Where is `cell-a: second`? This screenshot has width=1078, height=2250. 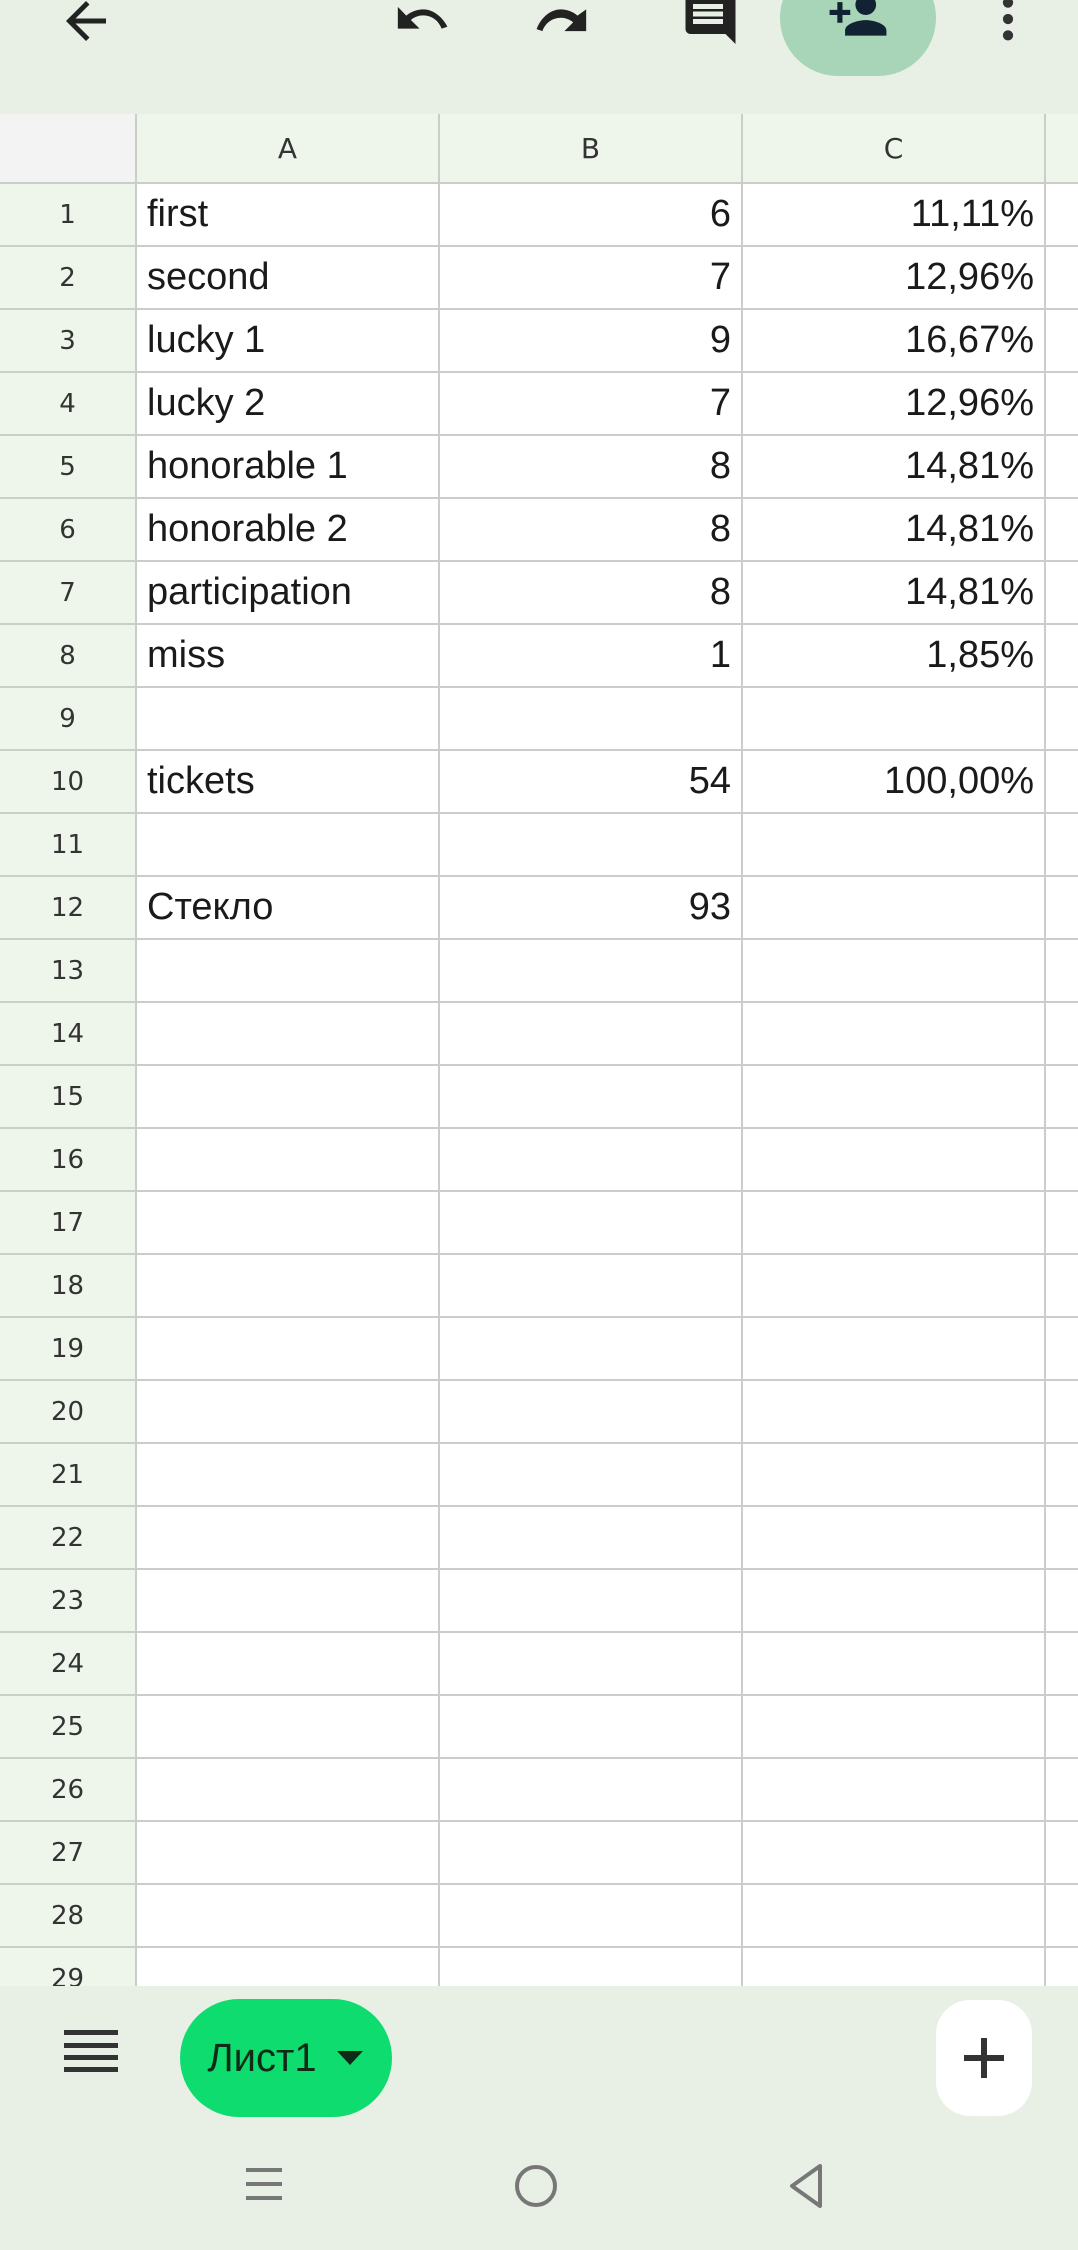 cell-a: second is located at coordinates (288, 278).